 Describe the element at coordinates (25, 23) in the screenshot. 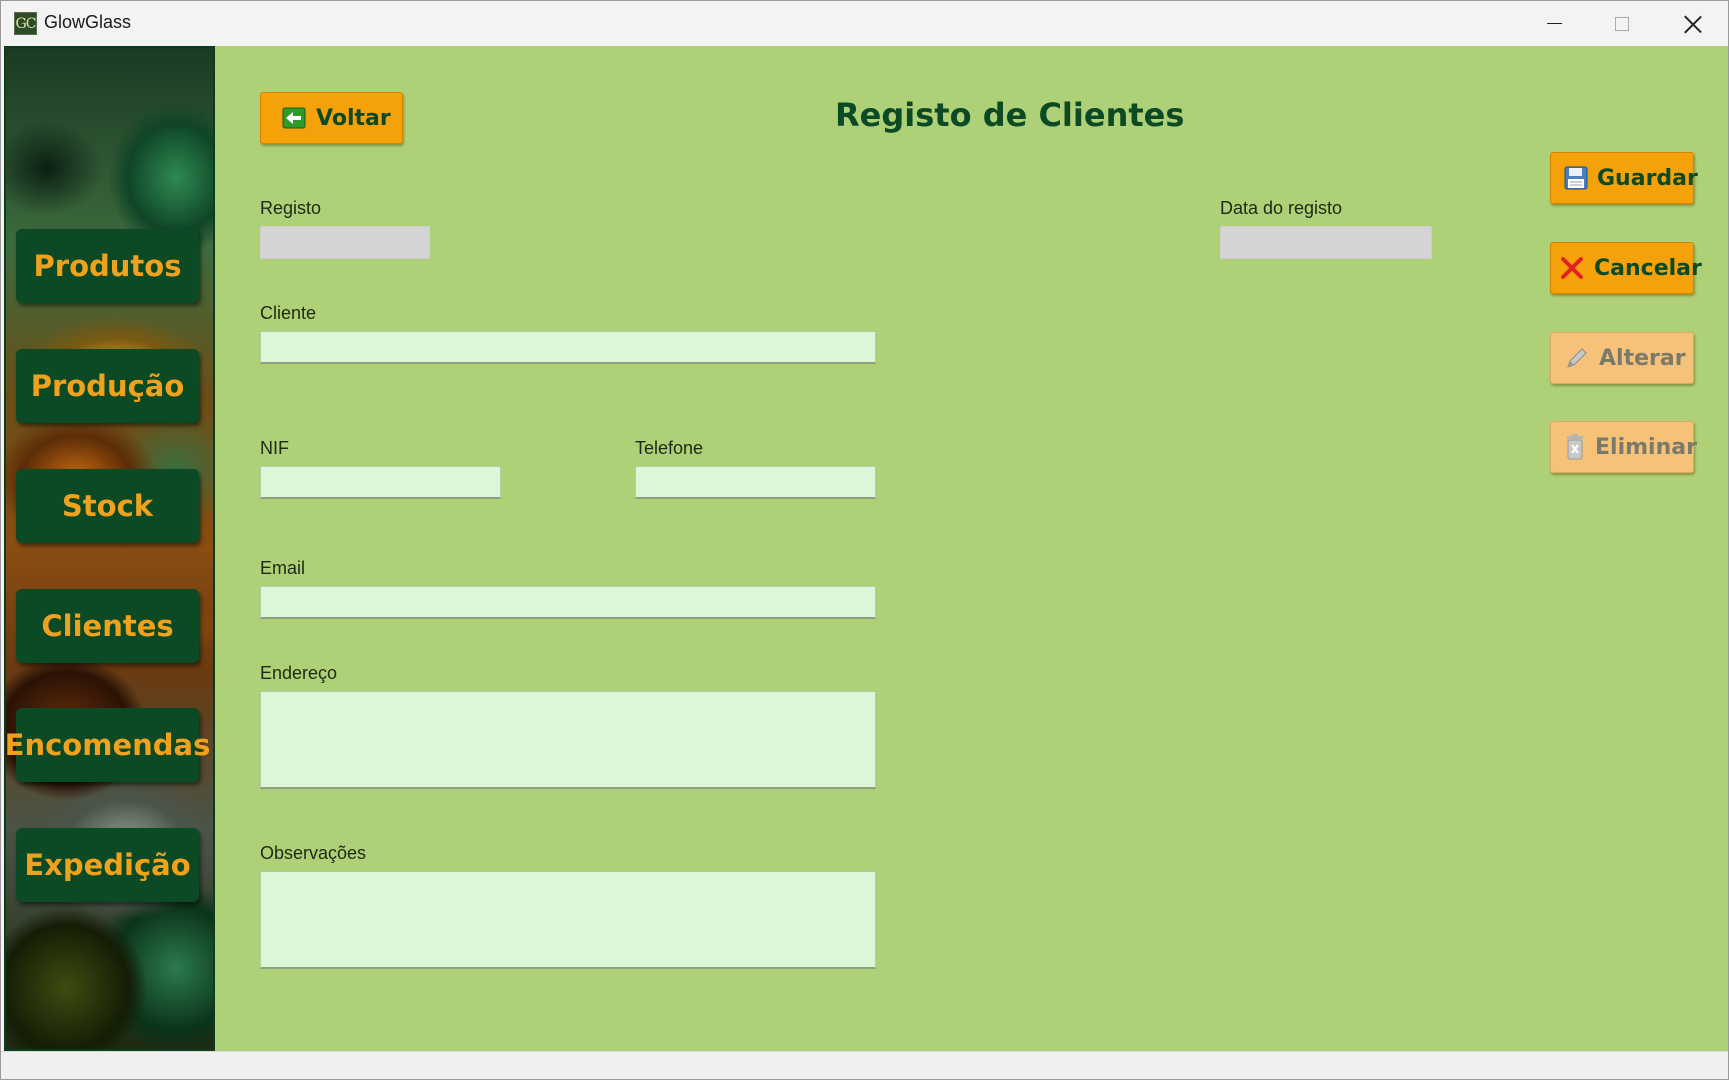

I see `app-logo-icon: GC` at that location.